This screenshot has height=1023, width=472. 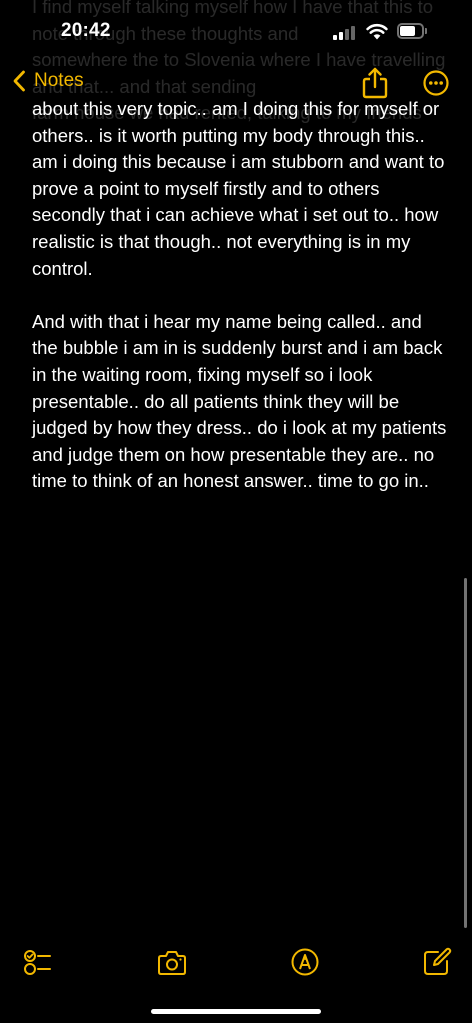 I want to click on cellular-signal-icon, so click(x=345, y=33).